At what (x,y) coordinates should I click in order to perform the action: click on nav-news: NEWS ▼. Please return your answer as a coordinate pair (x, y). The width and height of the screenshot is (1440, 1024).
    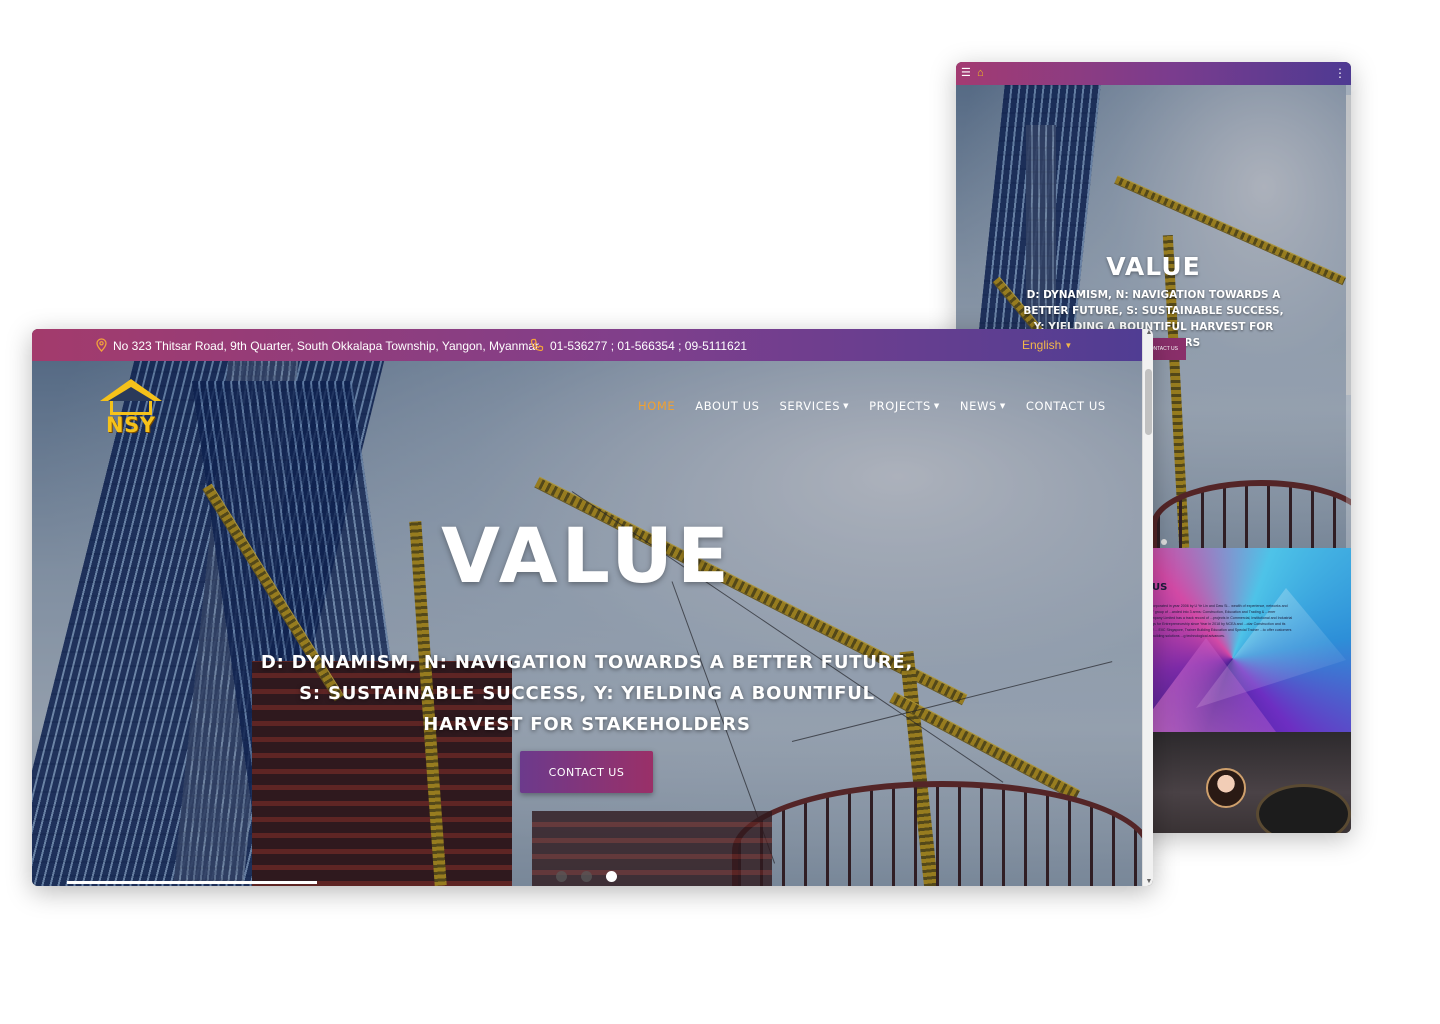
    Looking at the image, I should click on (983, 406).